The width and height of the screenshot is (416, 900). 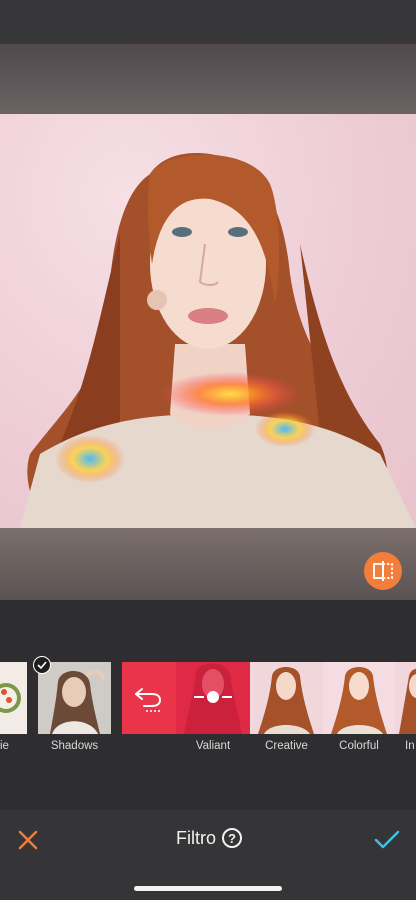 I want to click on filter-thumb-colorful, so click(x=359, y=698).